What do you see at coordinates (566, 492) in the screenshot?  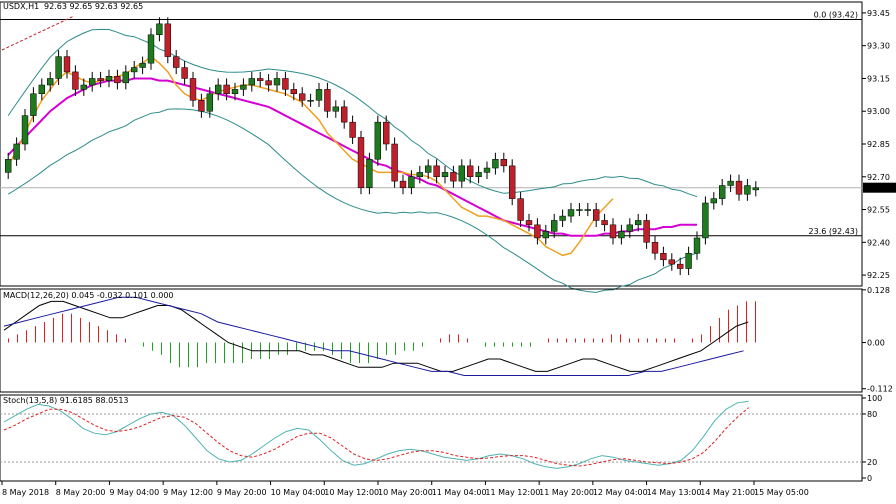 I see `time-tick-label: 11 May 20:00` at bounding box center [566, 492].